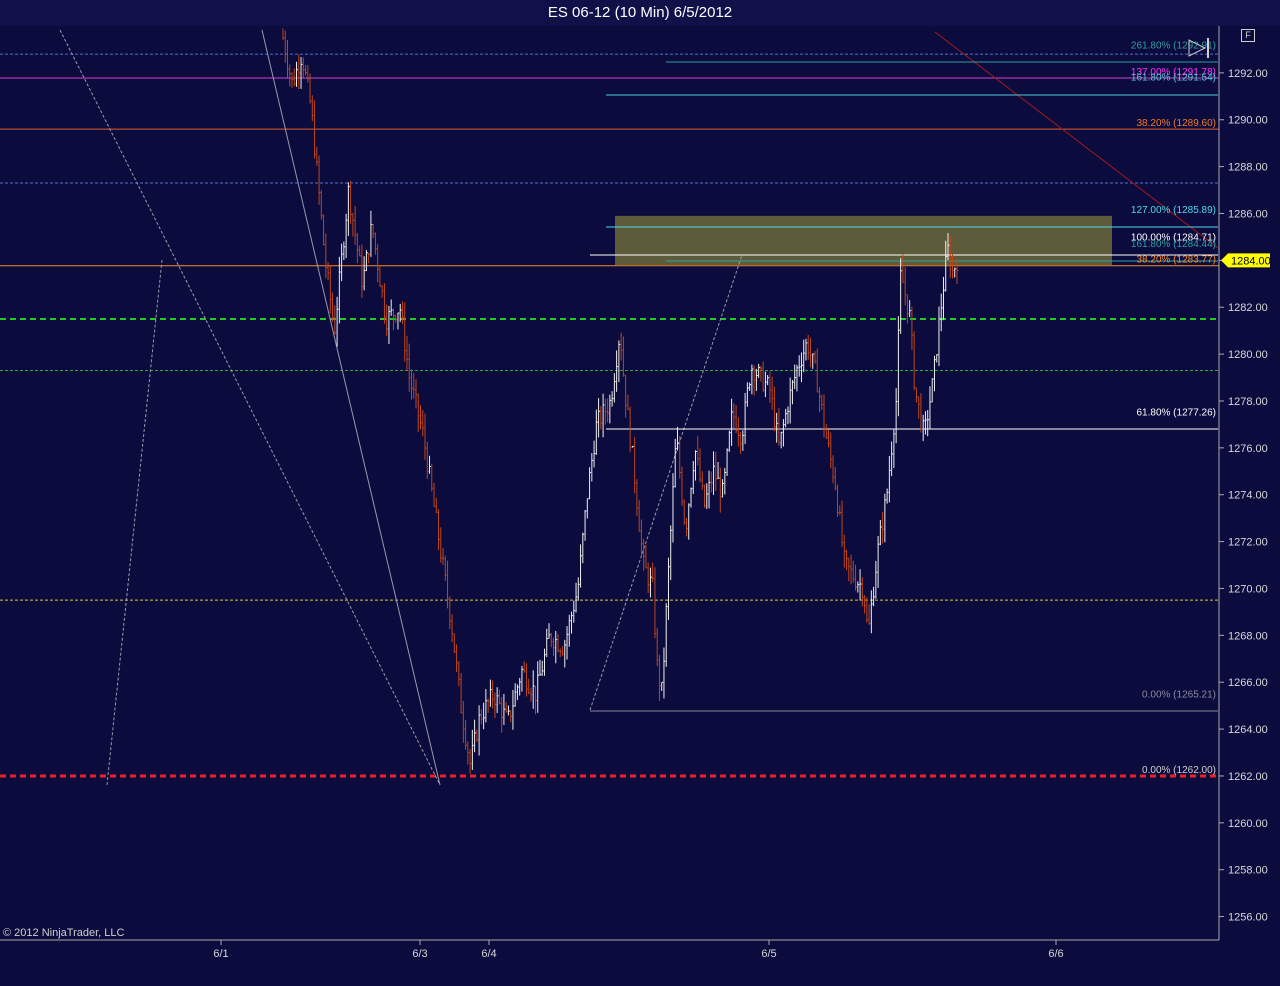 Image resolution: width=1280 pixels, height=986 pixels. I want to click on x-tick-label: 6/1, so click(220, 954).